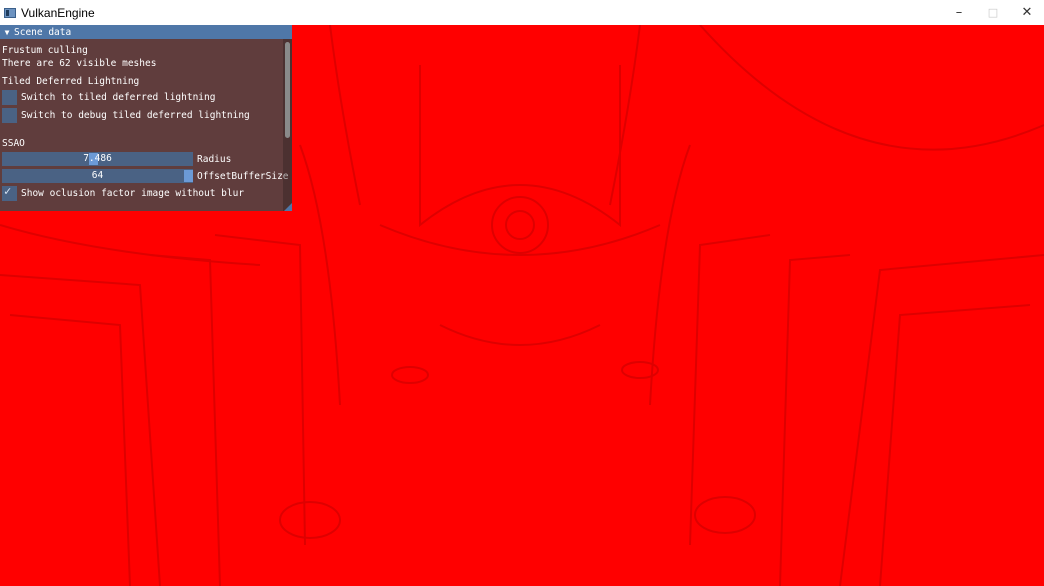 This screenshot has height=586, width=1044. I want to click on radius-slider-row: 7.486 Radius, so click(147, 159).